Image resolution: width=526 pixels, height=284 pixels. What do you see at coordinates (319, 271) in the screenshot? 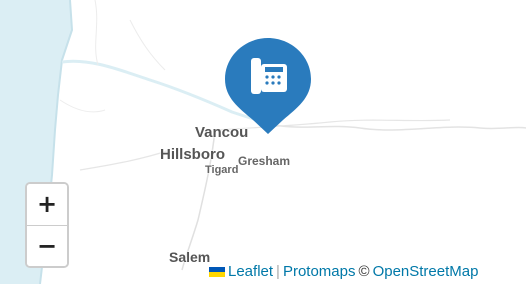
I see `protomaps-link: Protomaps` at bounding box center [319, 271].